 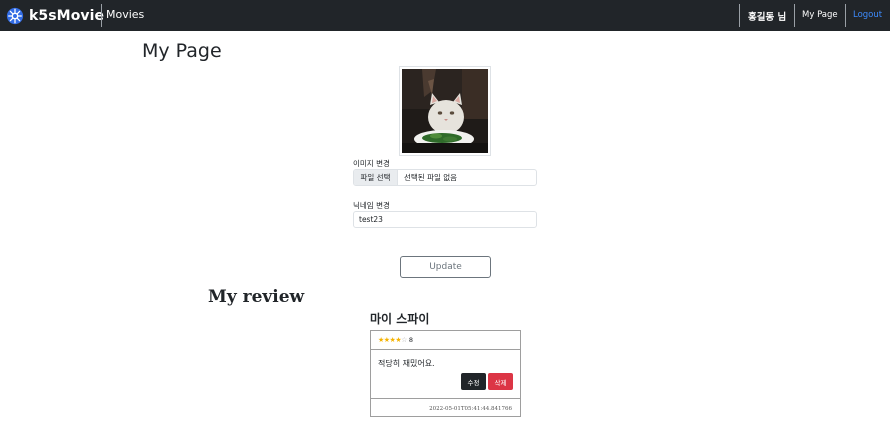 What do you see at coordinates (411, 340) in the screenshot?
I see `rating-value: 8` at bounding box center [411, 340].